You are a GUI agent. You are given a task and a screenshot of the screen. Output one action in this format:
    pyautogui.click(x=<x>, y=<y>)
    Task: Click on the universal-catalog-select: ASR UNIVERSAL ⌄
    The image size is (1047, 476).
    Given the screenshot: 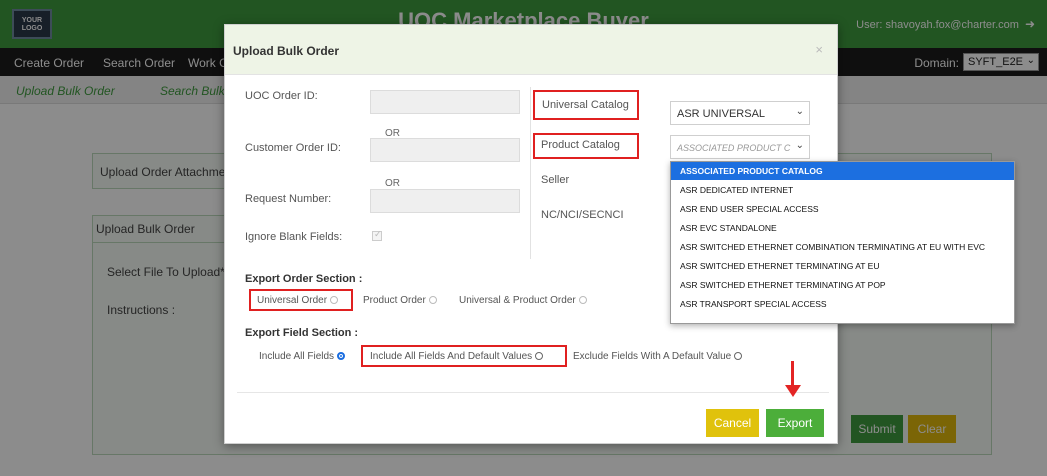 What is the action you would take?
    pyautogui.click(x=740, y=113)
    